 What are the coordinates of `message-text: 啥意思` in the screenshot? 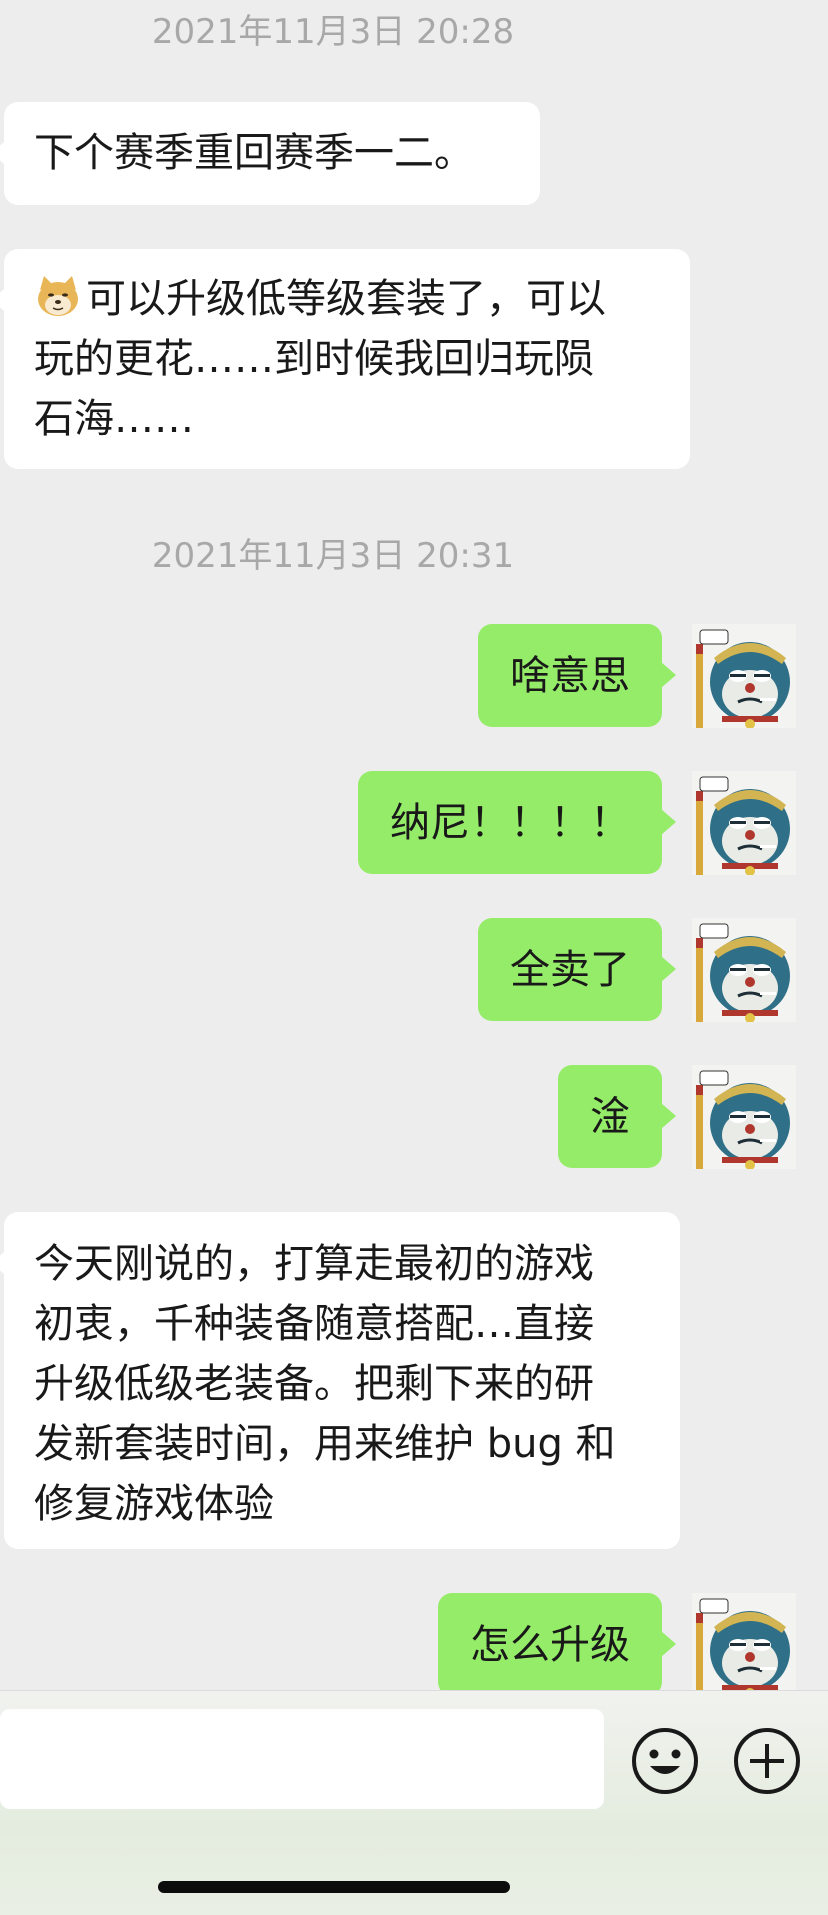 It's located at (570, 675).